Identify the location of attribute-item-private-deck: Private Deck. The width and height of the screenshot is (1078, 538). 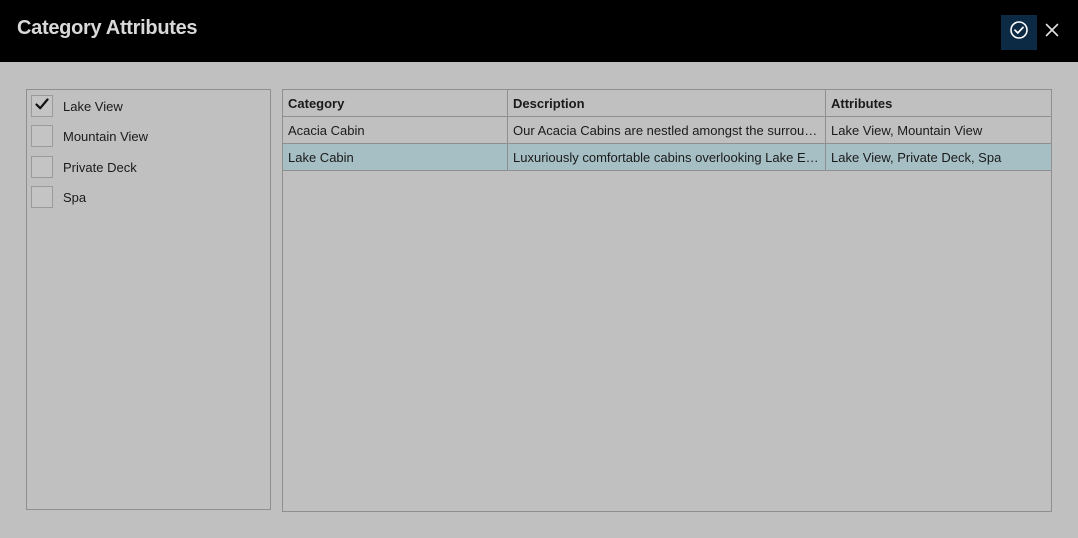
(84, 167).